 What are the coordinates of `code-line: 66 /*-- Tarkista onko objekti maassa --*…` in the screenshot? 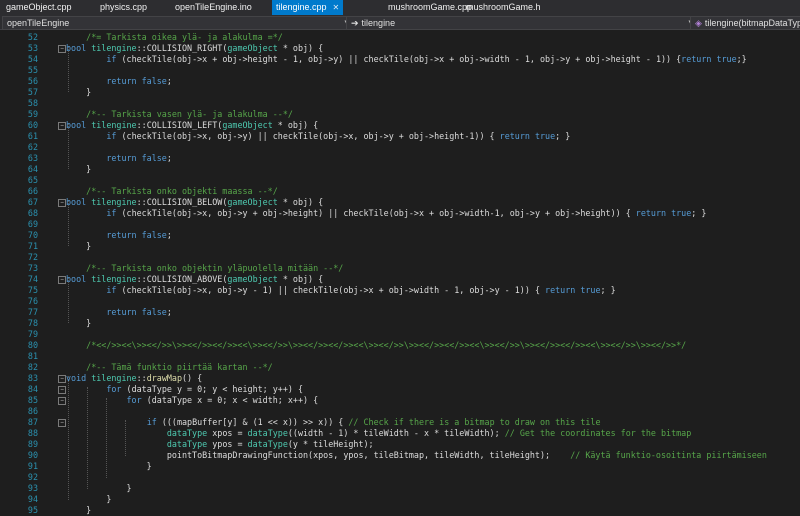 It's located at (400, 191).